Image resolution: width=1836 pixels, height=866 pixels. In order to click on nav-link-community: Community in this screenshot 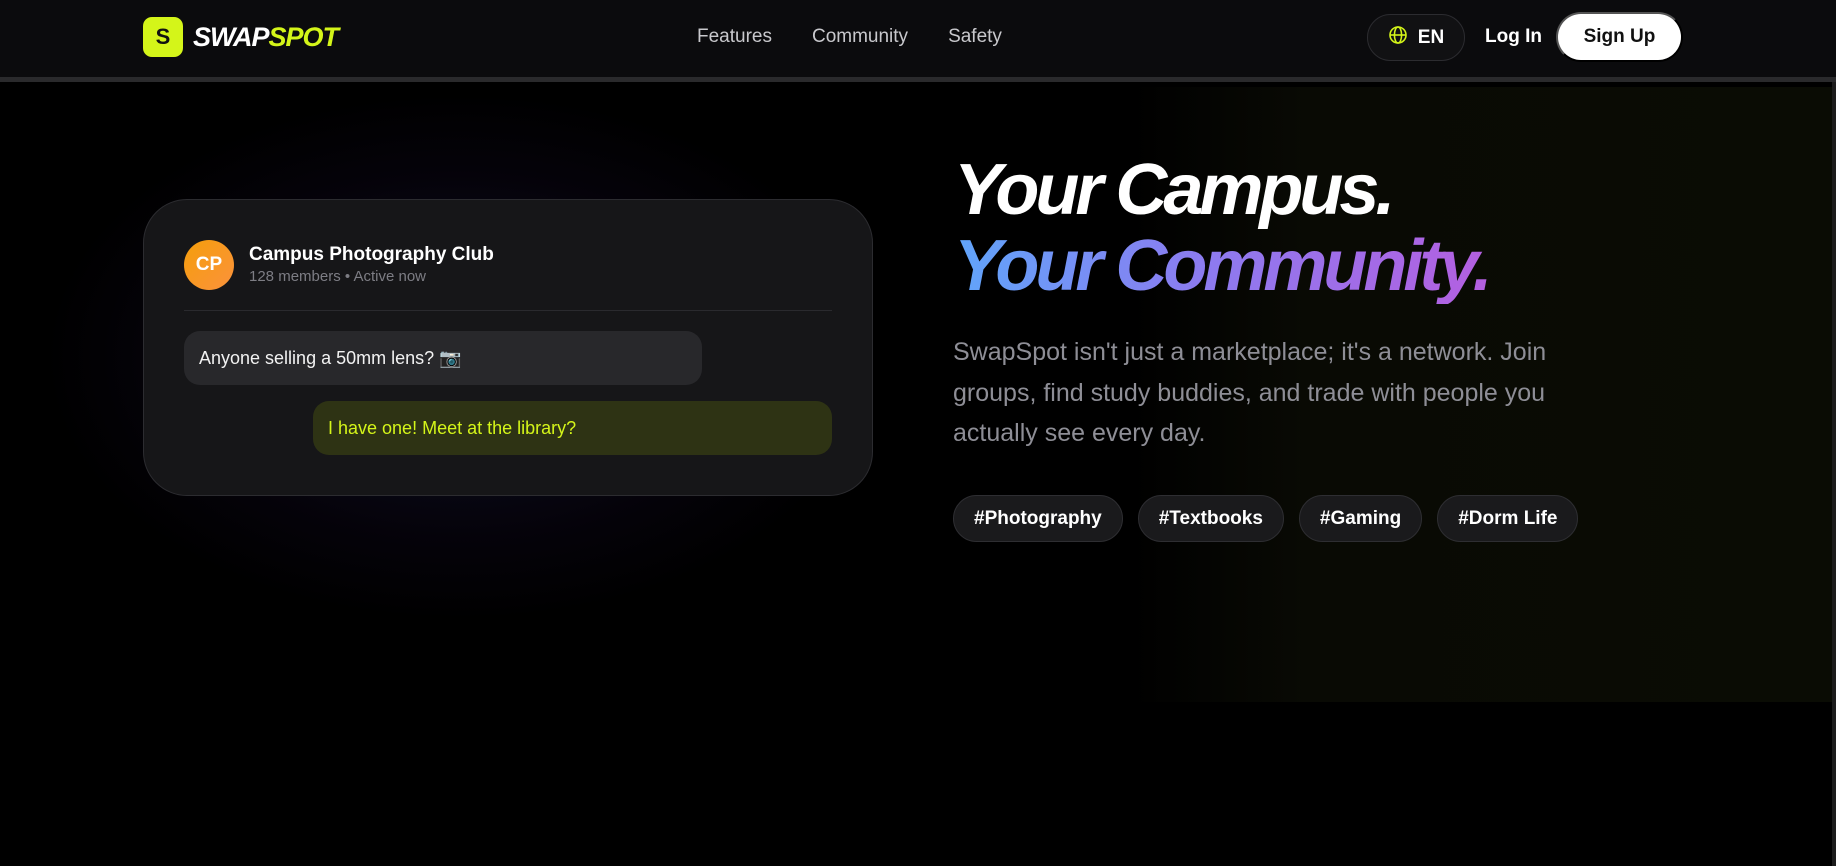, I will do `click(860, 37)`.